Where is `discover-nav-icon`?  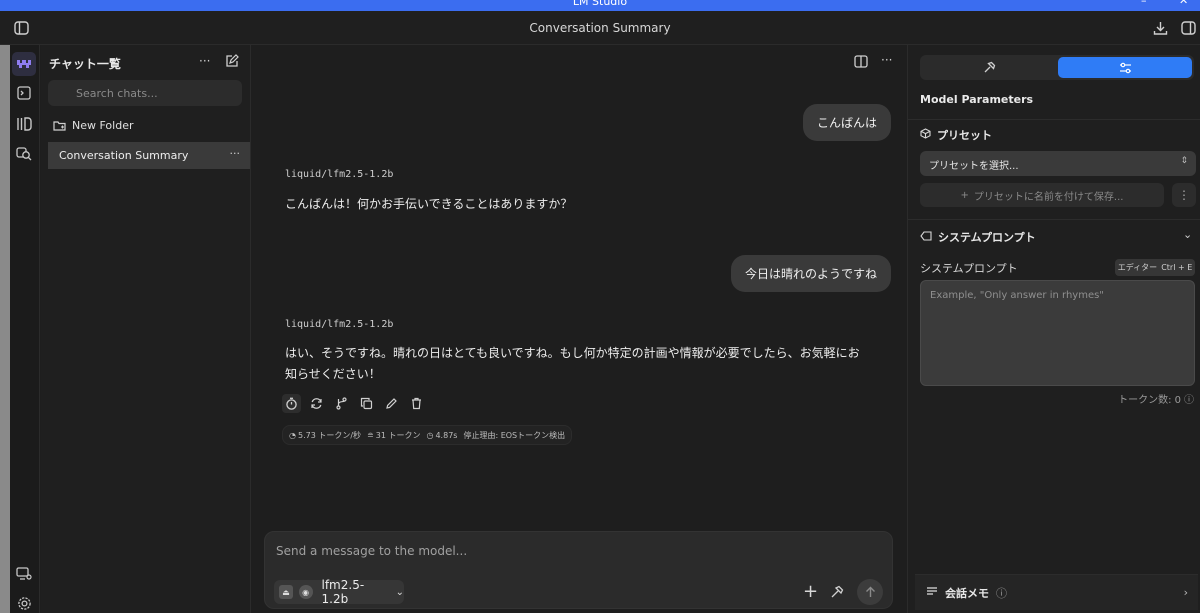
discover-nav-icon is located at coordinates (24, 153).